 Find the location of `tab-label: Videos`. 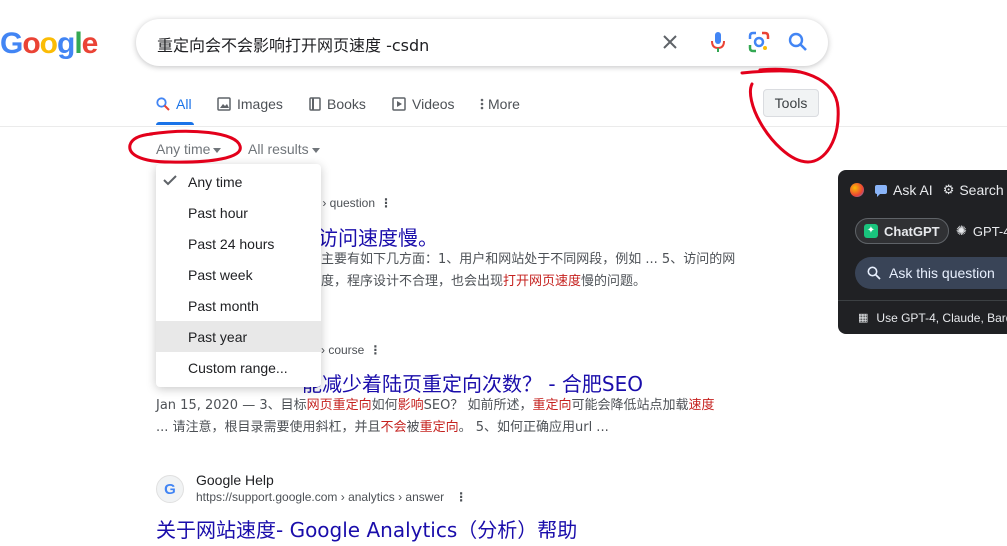

tab-label: Videos is located at coordinates (433, 104).